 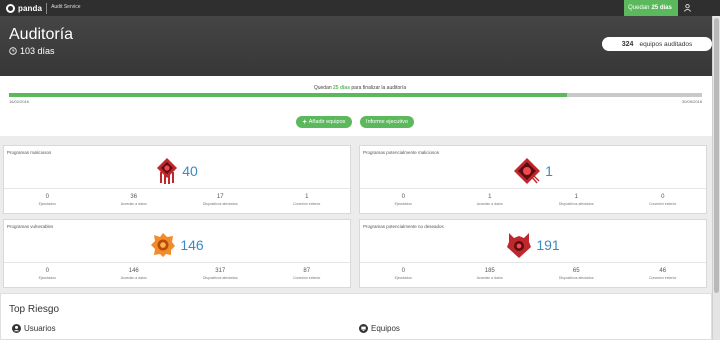 I want to click on clock-icon, so click(x=13, y=51).